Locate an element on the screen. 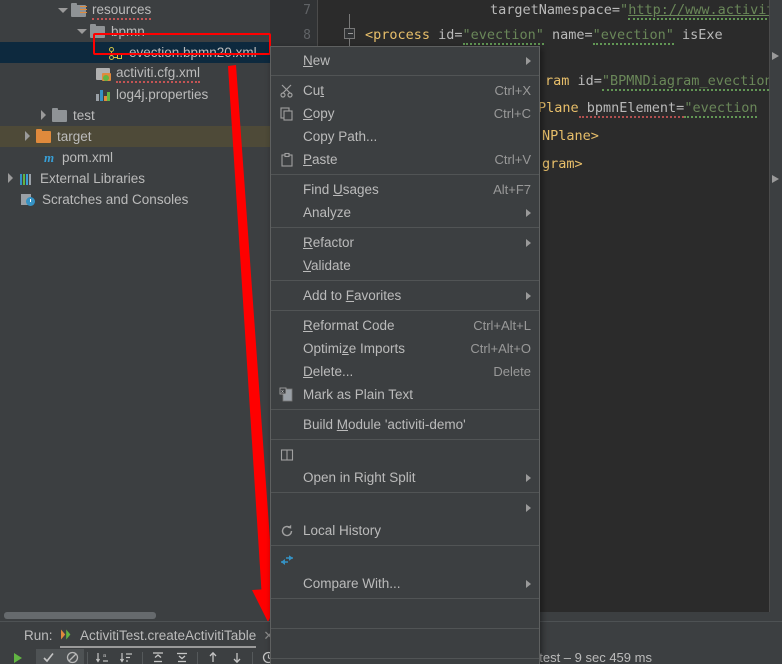 The width and height of the screenshot is (782, 664). menu-item-mark-as-plain-text: x Mark as Plain Text is located at coordinates (405, 394).